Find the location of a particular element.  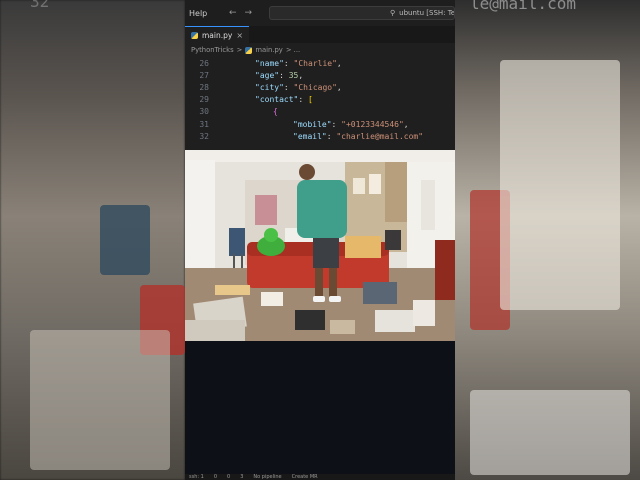

code-line: 26 "name": "Charlie", is located at coordinates (320, 63).